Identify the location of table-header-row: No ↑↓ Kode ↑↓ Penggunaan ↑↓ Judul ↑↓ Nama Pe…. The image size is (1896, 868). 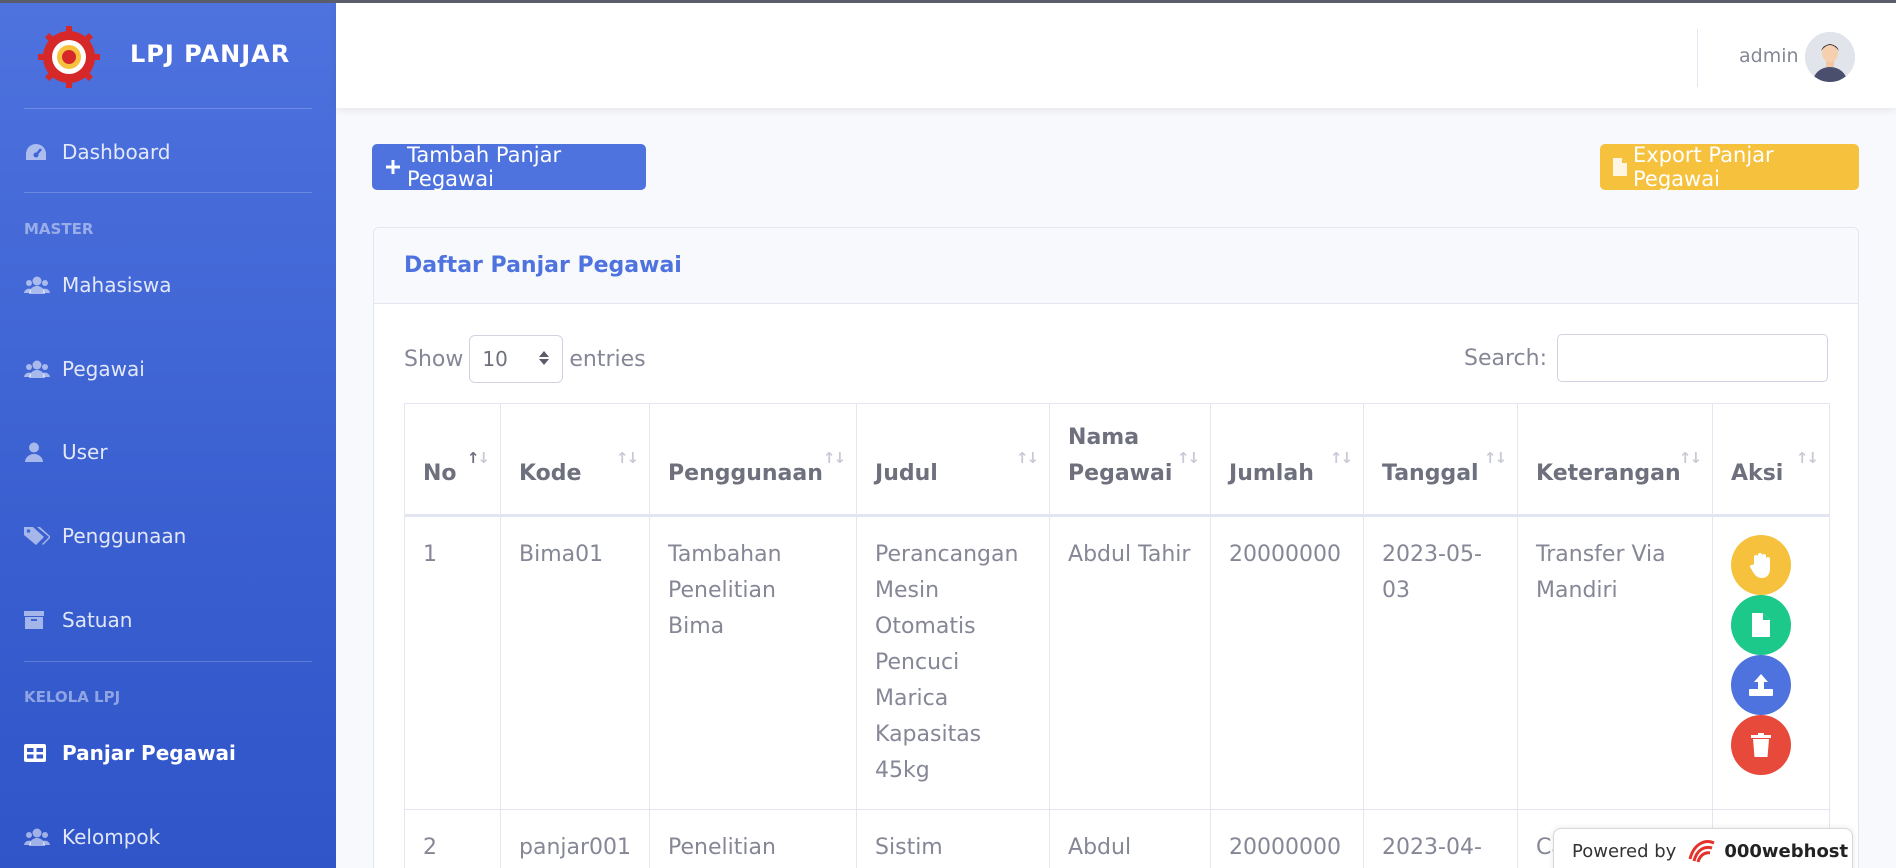
(1117, 459).